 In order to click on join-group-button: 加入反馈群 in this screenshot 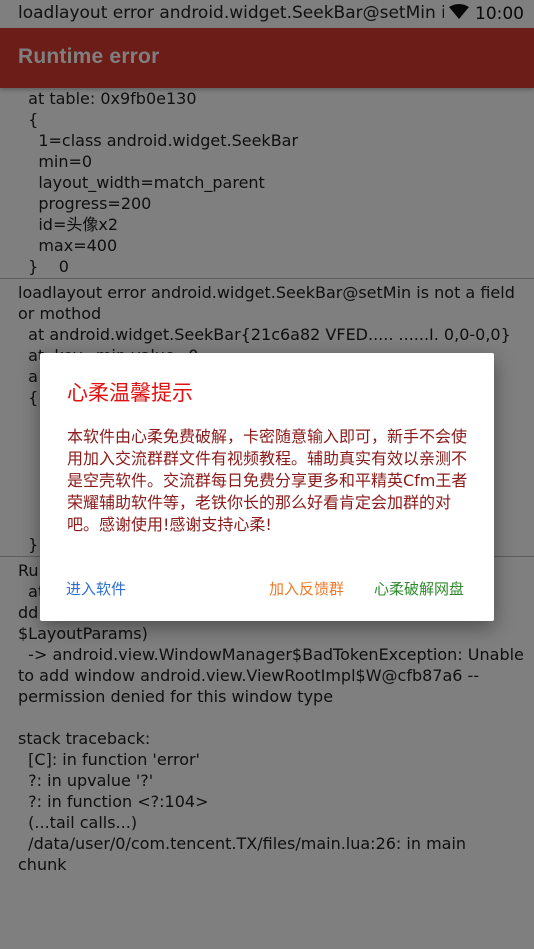, I will do `click(306, 588)`.